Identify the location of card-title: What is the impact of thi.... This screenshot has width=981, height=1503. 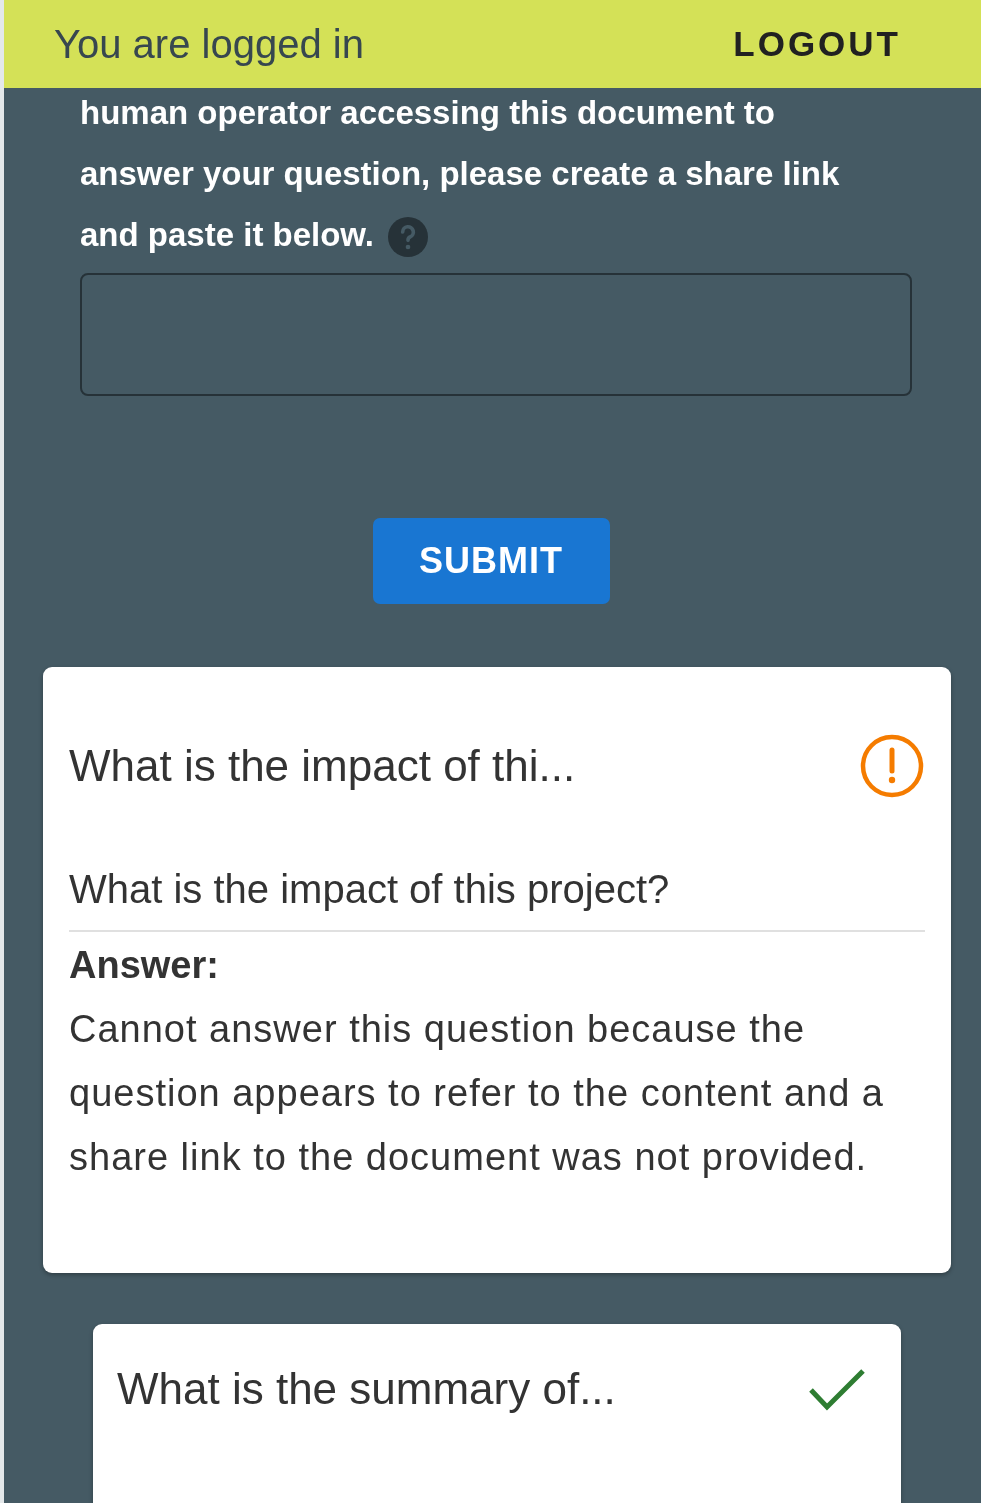
(322, 766).